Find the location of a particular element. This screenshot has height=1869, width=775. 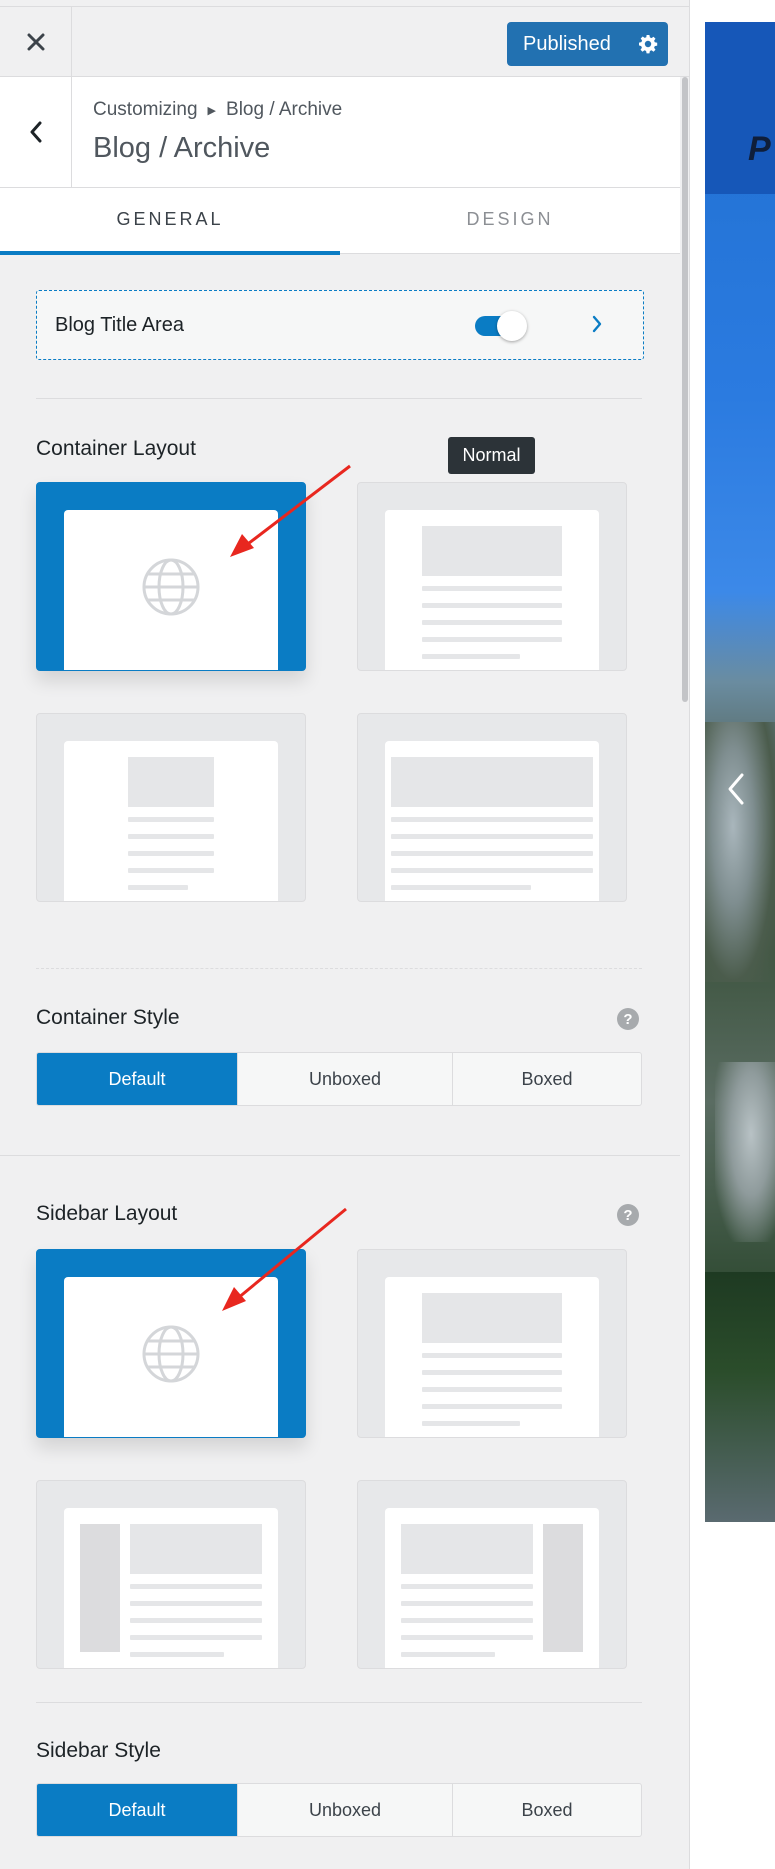

breadcrumb: Customizing ▶ Blog / Archive is located at coordinates (217, 110).